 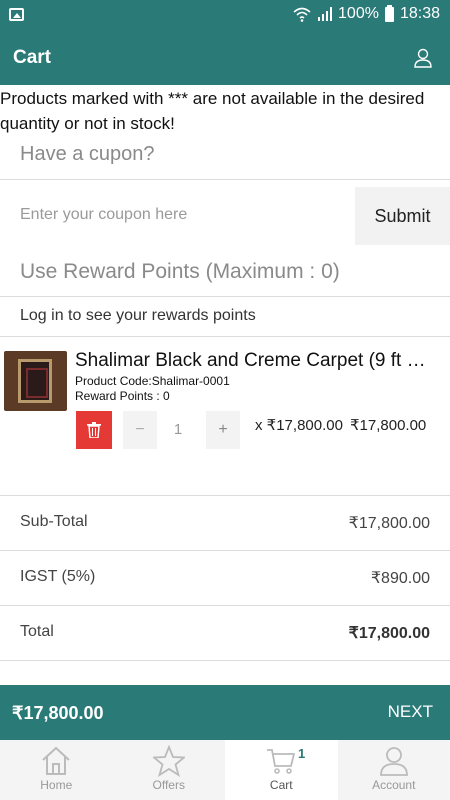 I want to click on trash-icon, so click(x=94, y=430).